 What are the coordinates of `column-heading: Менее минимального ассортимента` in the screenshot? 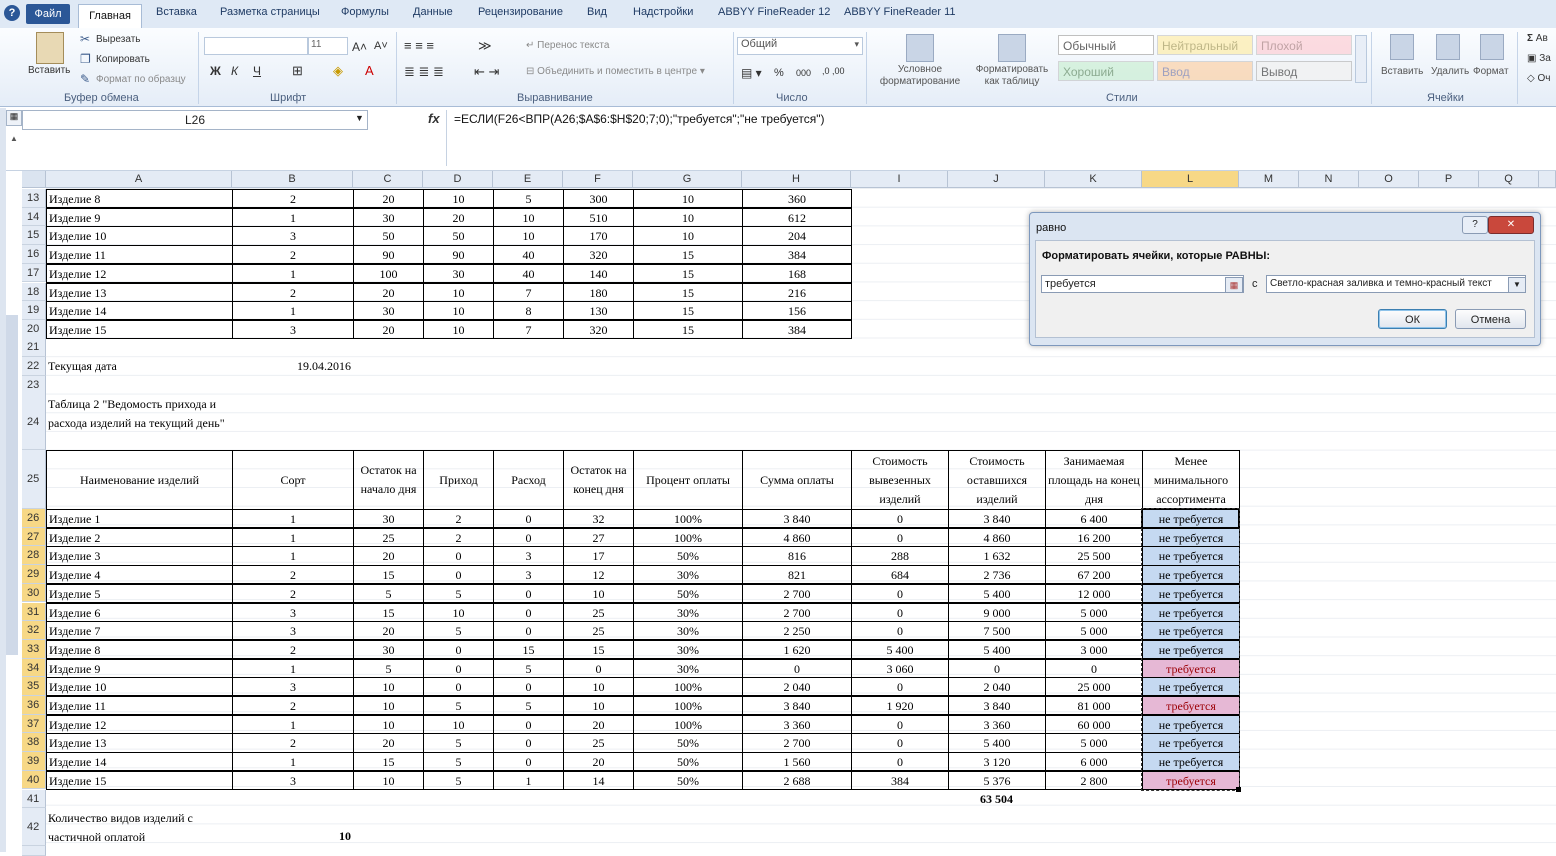 It's located at (1191, 480).